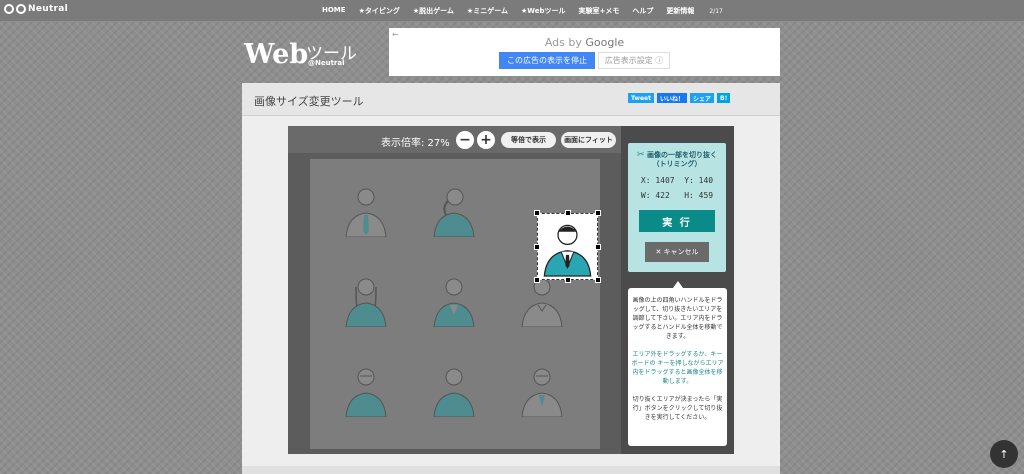  What do you see at coordinates (366, 299) in the screenshot?
I see `avatar-woman-long-hair` at bounding box center [366, 299].